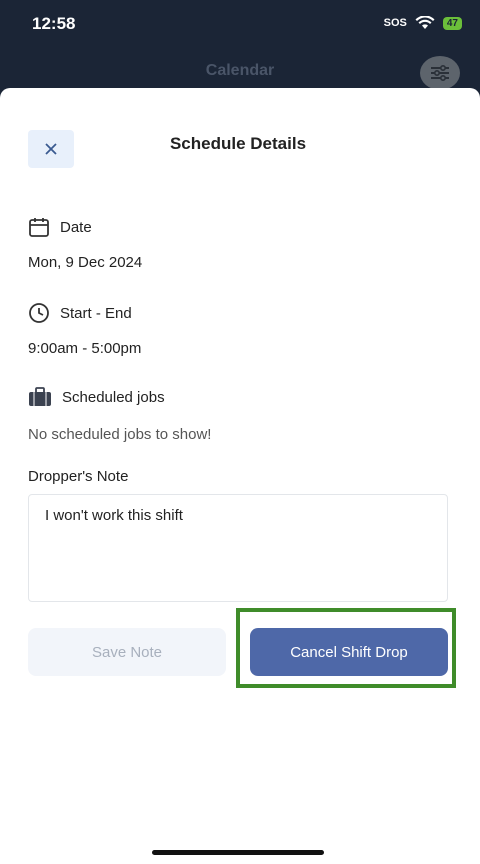 This screenshot has height=864, width=480. I want to click on wifi-icon, so click(425, 23).